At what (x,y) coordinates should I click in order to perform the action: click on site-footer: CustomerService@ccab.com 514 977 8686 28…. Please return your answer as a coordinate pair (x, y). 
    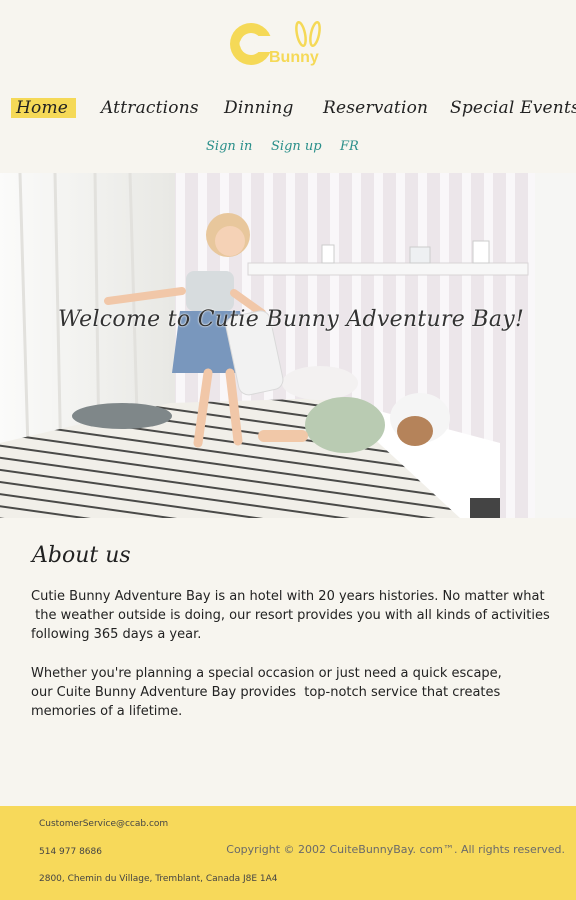
    Looking at the image, I should click on (288, 853).